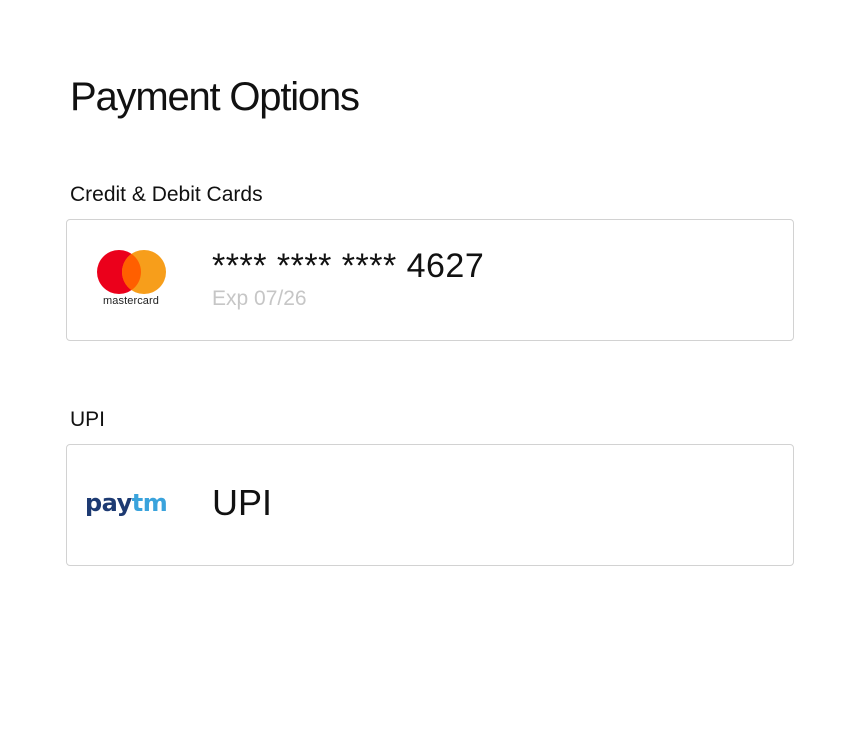  What do you see at coordinates (88, 419) in the screenshot?
I see `section-label-upi: UPI` at bounding box center [88, 419].